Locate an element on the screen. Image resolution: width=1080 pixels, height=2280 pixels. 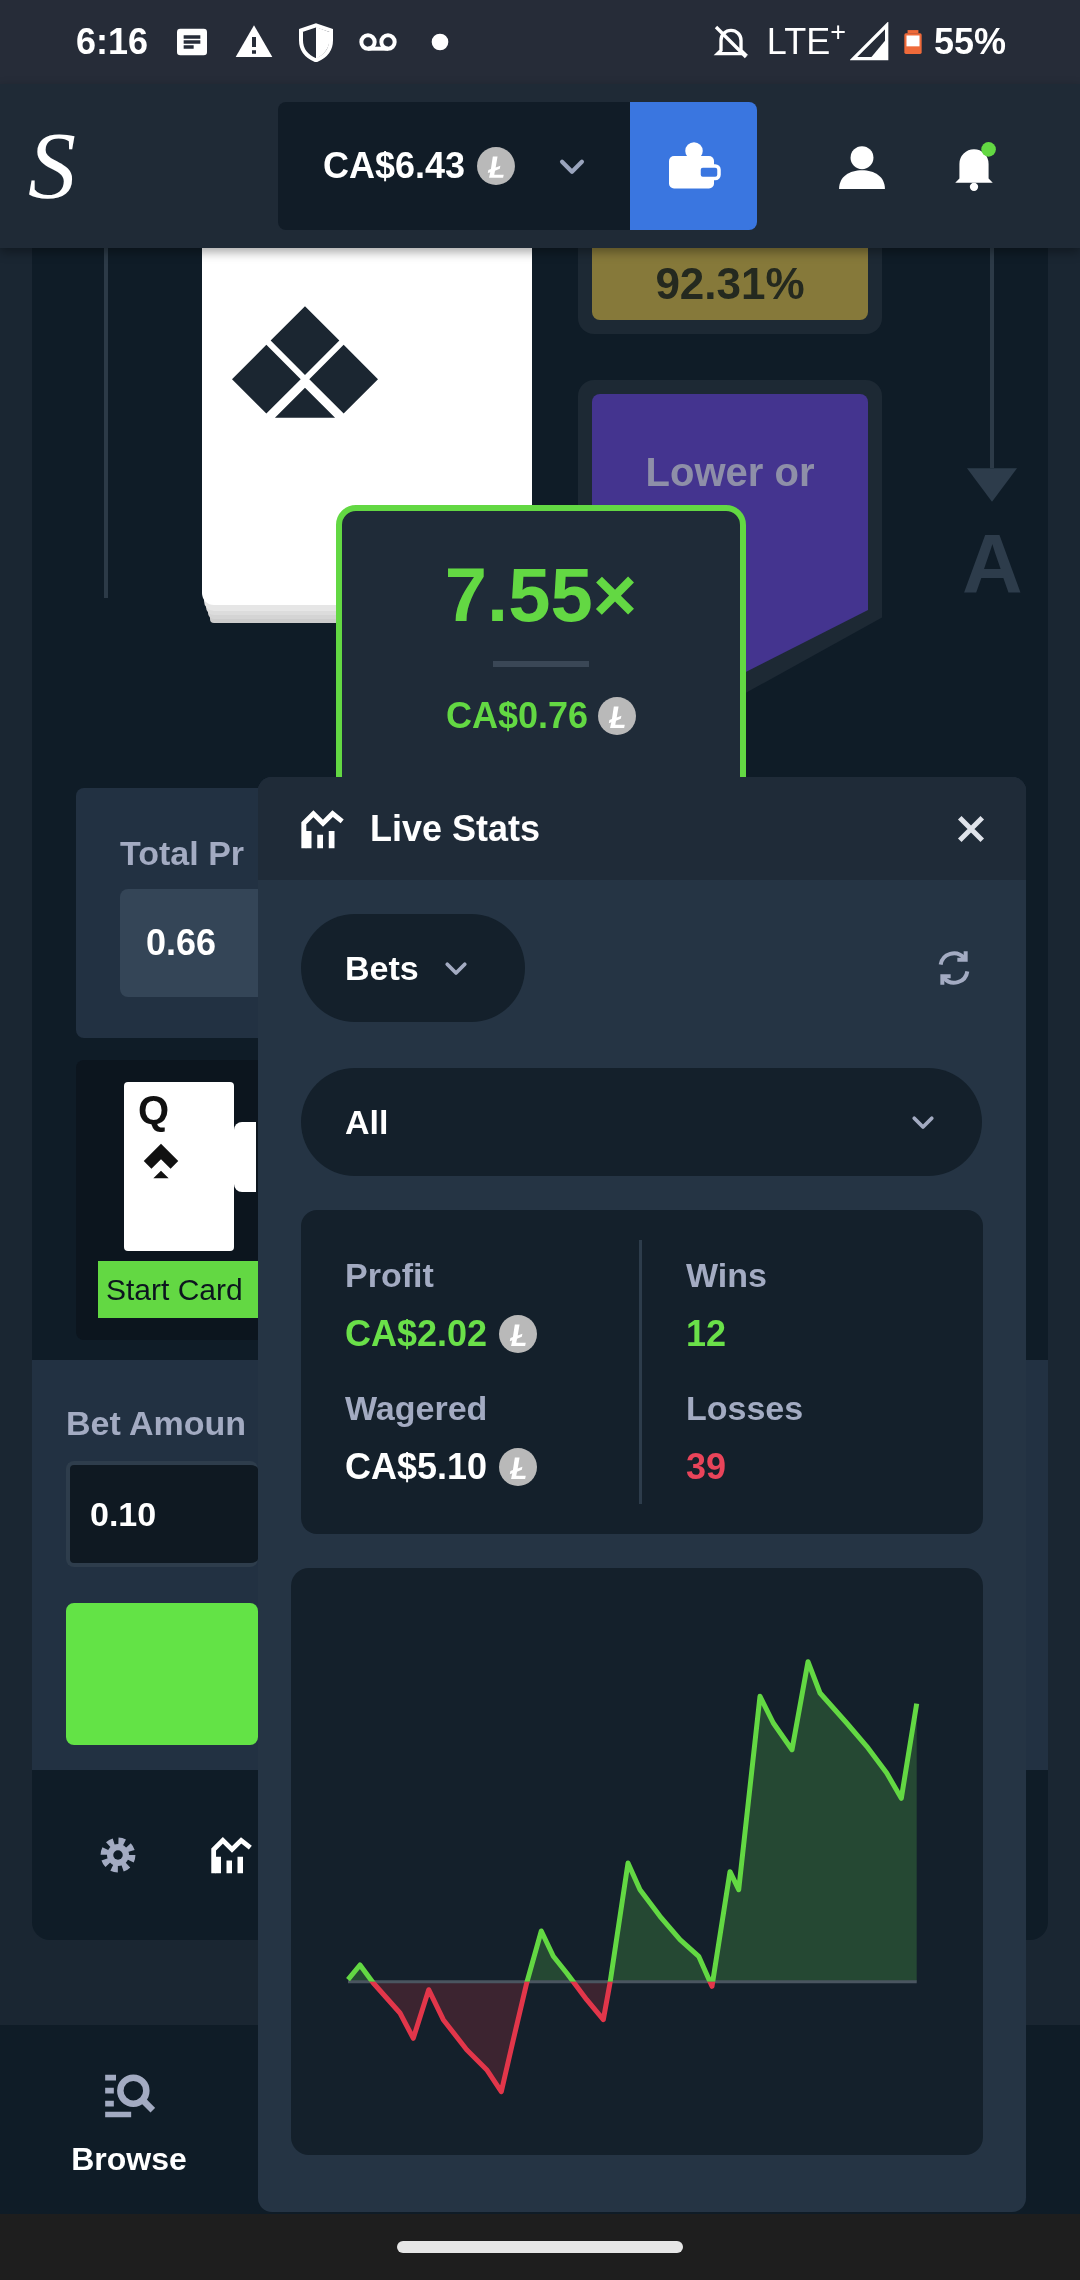
stat-label: Wins is located at coordinates (727, 1275).